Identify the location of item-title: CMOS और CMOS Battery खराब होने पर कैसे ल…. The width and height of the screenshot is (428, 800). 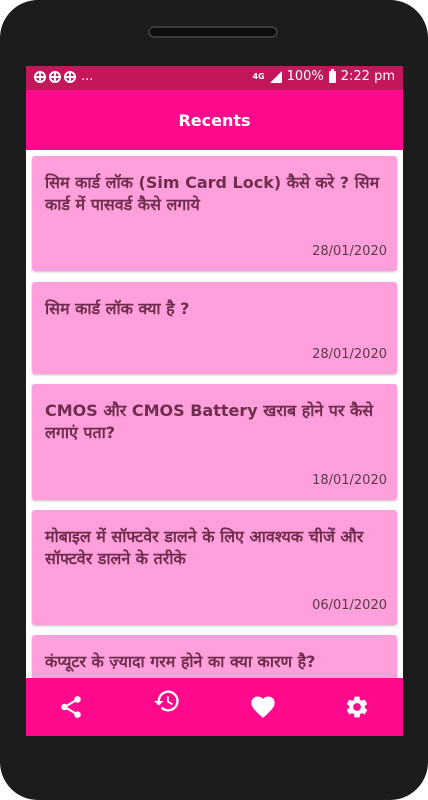
(209, 421).